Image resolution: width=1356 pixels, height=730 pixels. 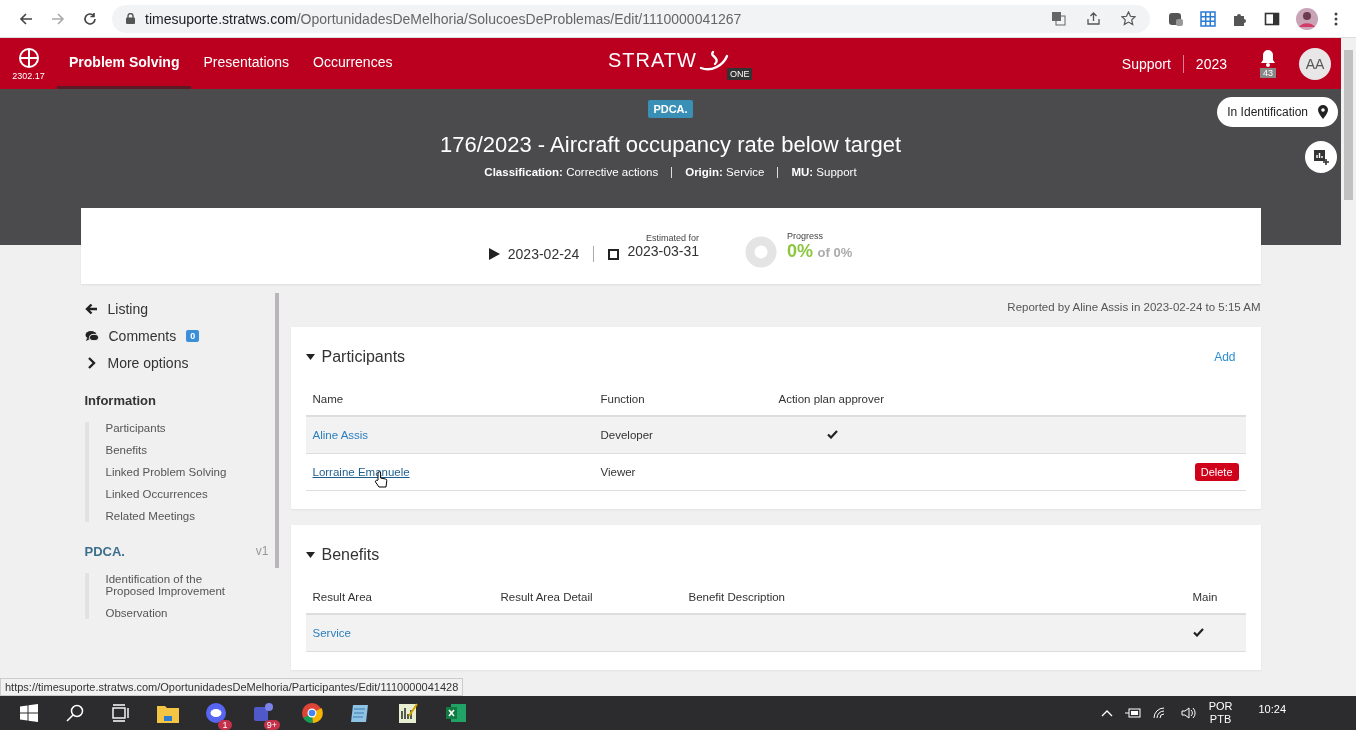 I want to click on star-icon, so click(x=1128, y=18).